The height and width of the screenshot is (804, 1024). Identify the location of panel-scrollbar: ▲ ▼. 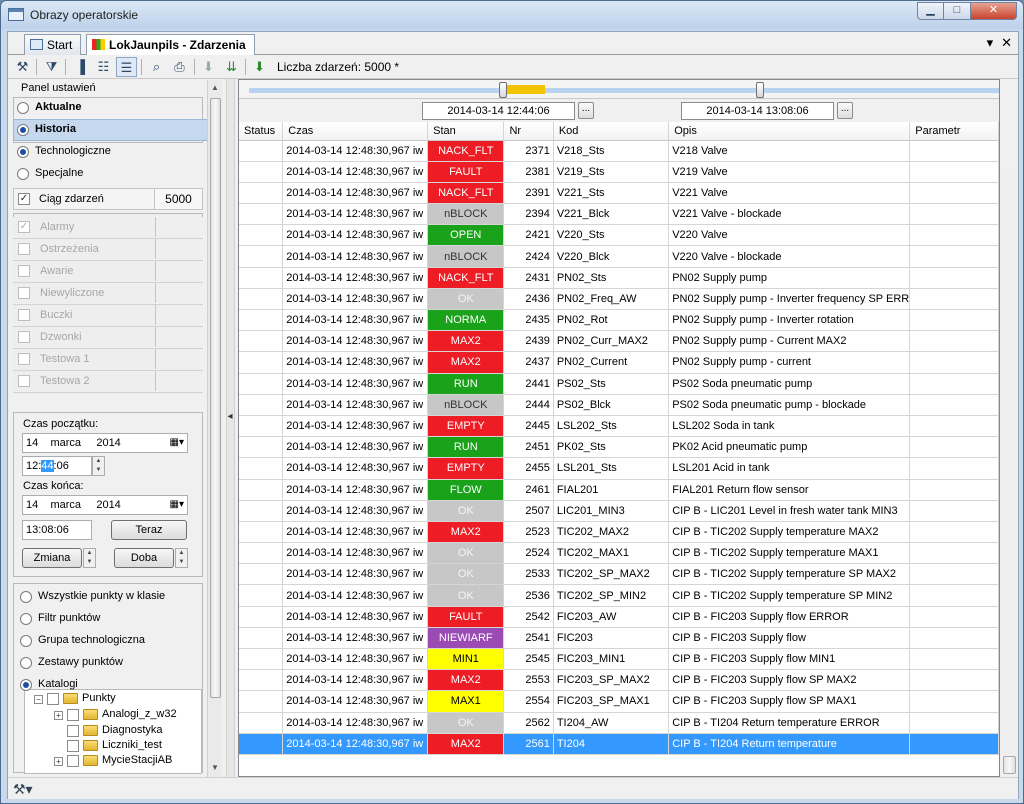
(214, 428).